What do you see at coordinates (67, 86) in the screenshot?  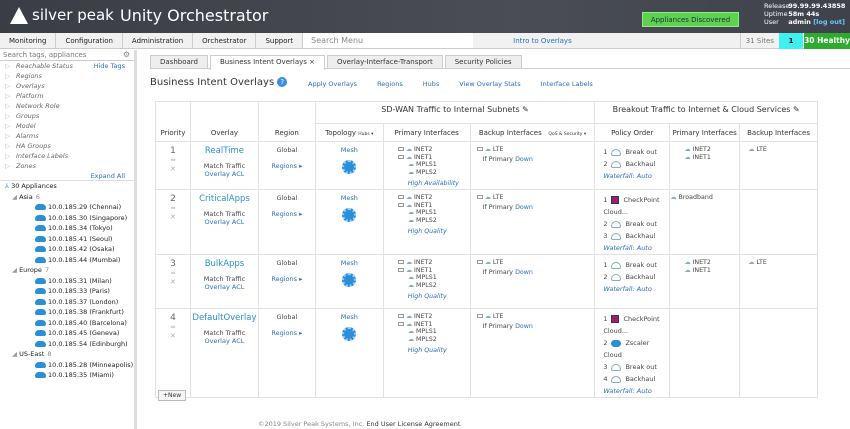 I see `tag-filter: ▷ Overlays` at bounding box center [67, 86].